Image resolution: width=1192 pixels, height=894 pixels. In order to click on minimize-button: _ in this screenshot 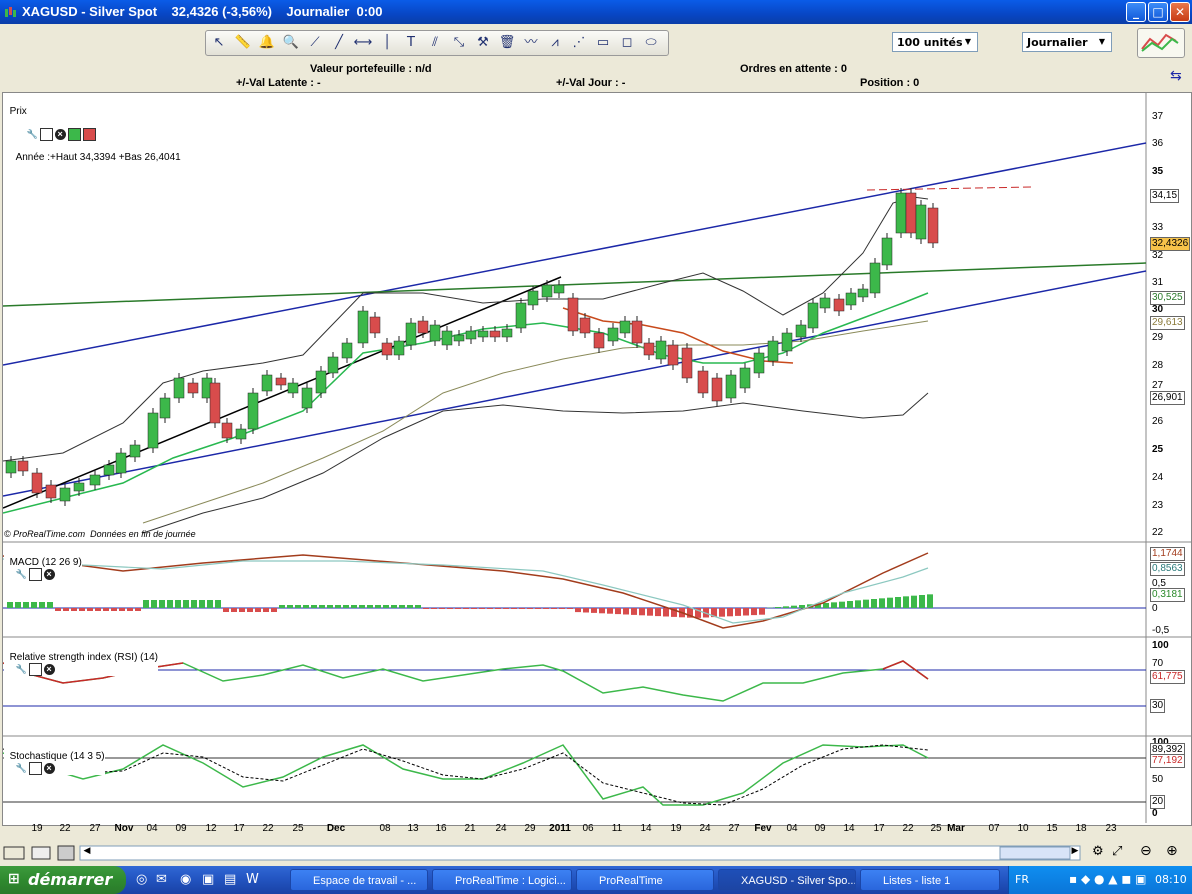, I will do `click(1136, 12)`.